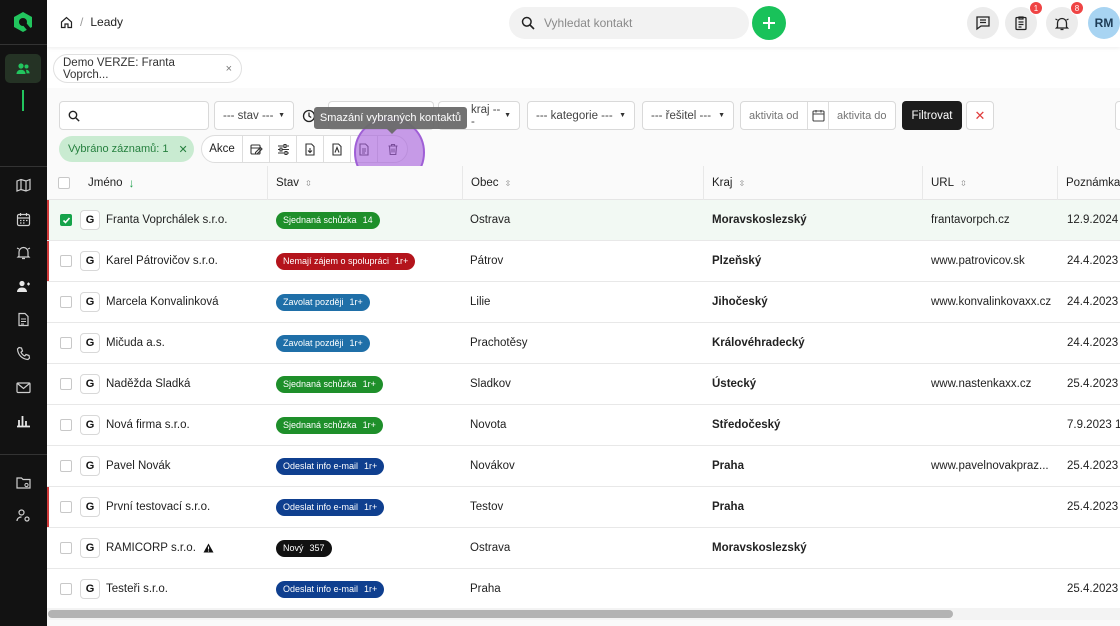 The width and height of the screenshot is (1120, 626). I want to click on kategorie-select: --- kategorie --- ▼, so click(581, 115).